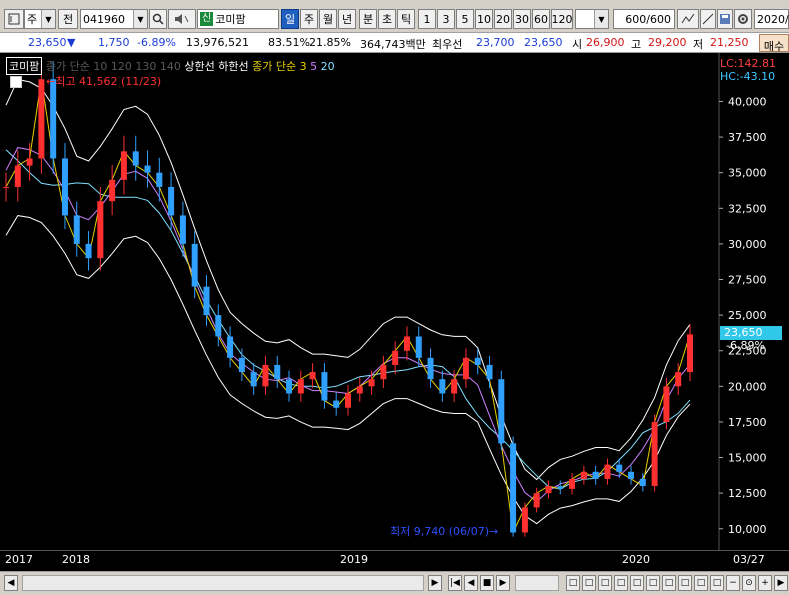 The height and width of the screenshot is (595, 789). What do you see at coordinates (471, 583) in the screenshot?
I see `play-back-icon: ◀` at bounding box center [471, 583].